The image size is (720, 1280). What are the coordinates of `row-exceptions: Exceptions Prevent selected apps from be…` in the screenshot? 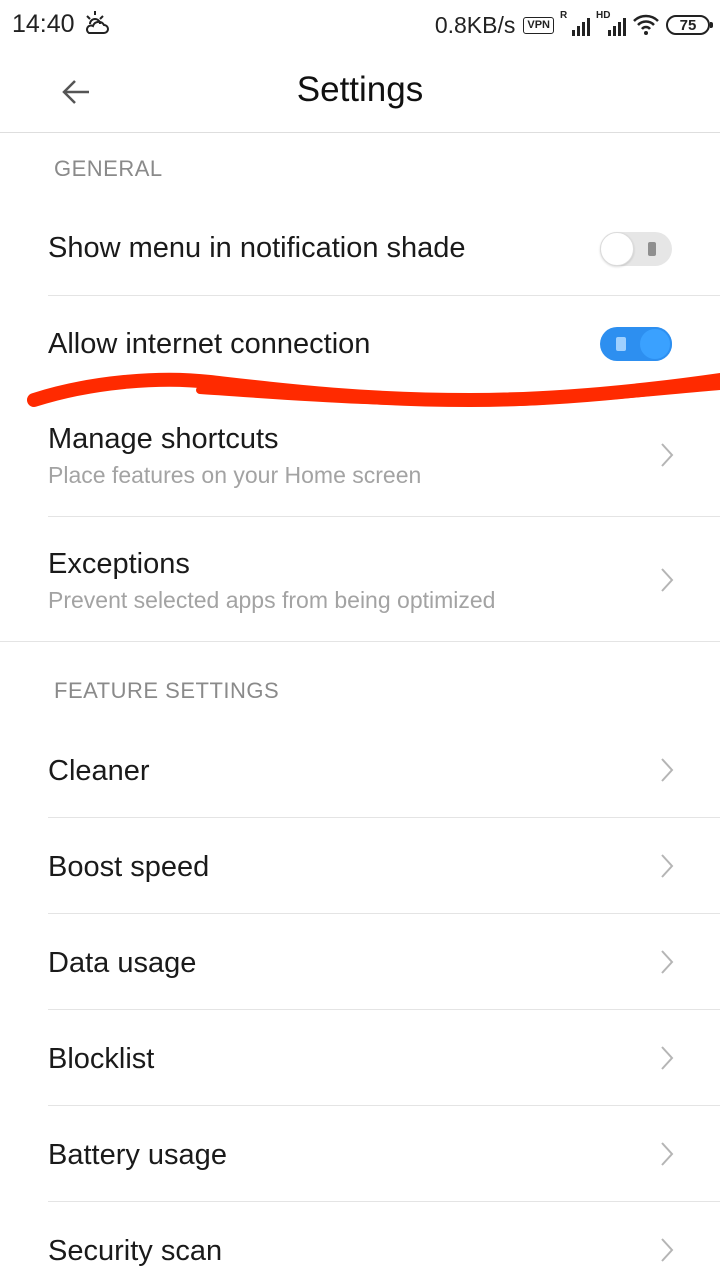 It's located at (384, 579).